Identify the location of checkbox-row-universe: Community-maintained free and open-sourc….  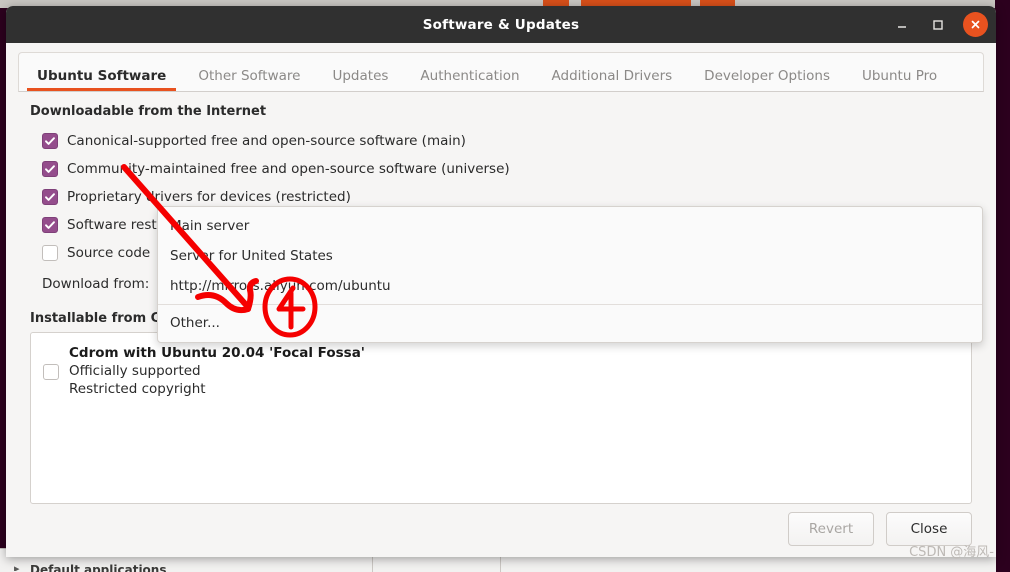
(501, 169).